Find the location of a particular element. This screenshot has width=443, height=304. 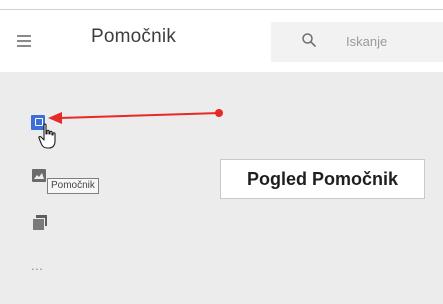

hamburger-menu-icon is located at coordinates (24, 36).